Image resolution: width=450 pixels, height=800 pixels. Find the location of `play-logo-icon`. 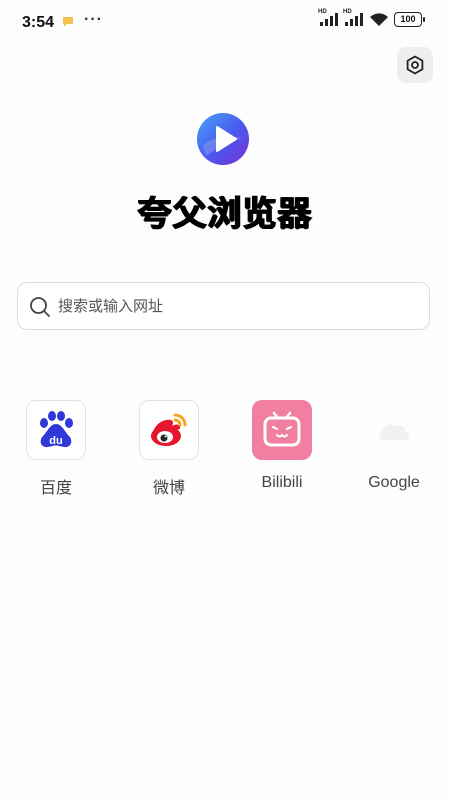

play-logo-icon is located at coordinates (223, 139).